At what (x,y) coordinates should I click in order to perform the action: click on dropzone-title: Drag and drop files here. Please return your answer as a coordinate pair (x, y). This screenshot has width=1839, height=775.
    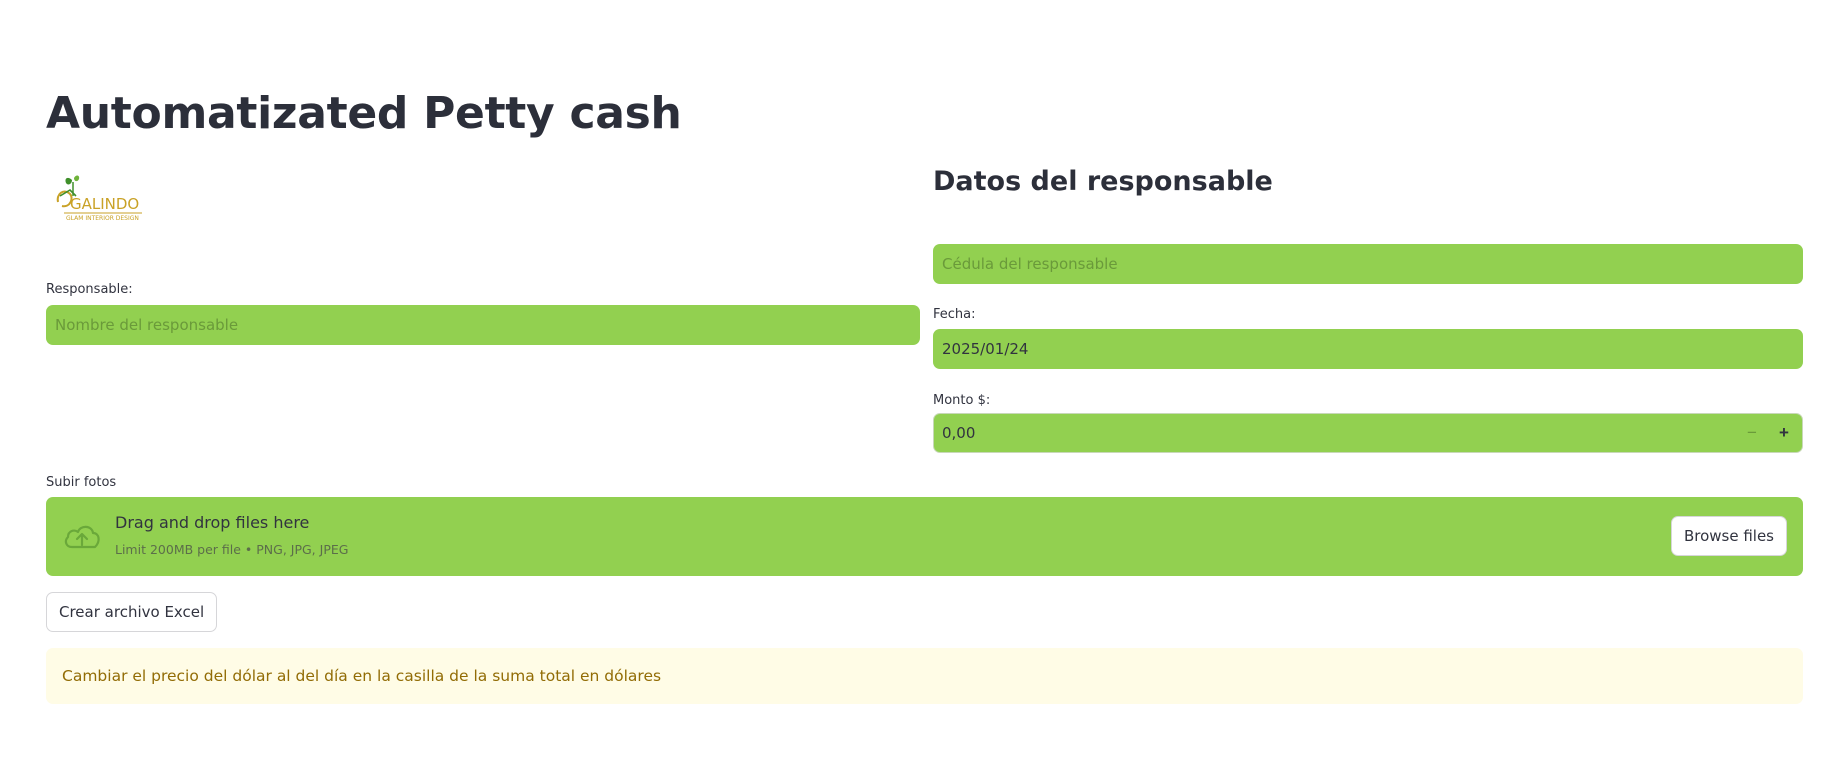
    Looking at the image, I should click on (212, 522).